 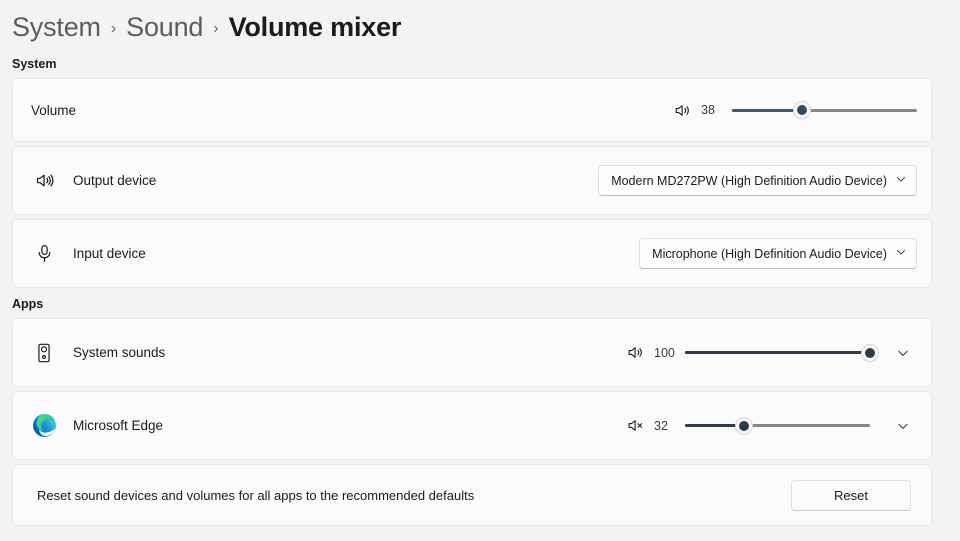 I want to click on app-volume-slider-system-sounds, so click(x=782, y=353).